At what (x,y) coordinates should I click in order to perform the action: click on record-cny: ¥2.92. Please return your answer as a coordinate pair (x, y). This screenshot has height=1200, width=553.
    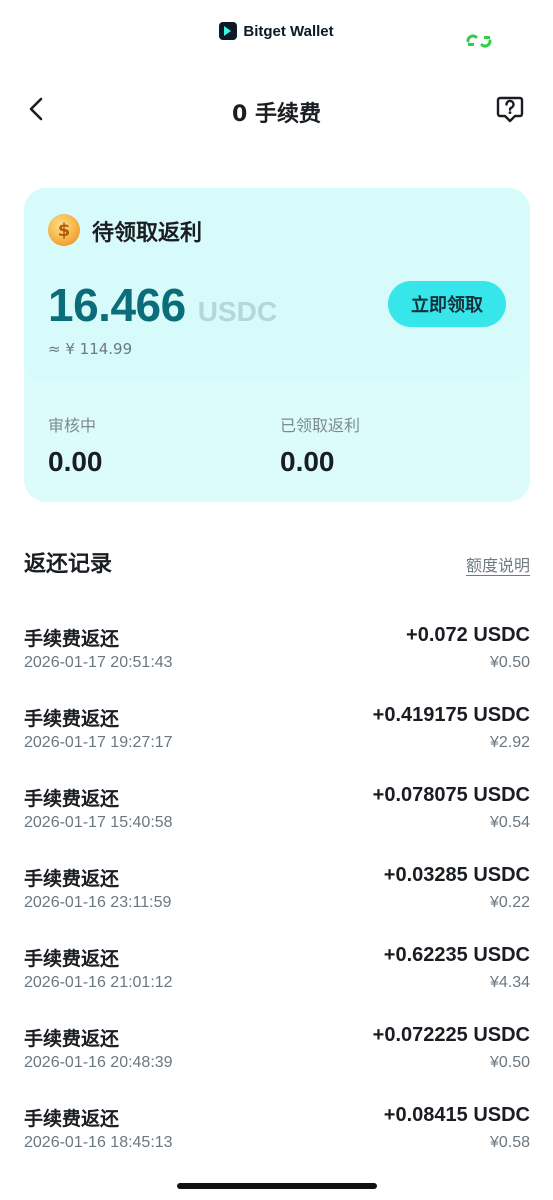
    Looking at the image, I should click on (509, 742).